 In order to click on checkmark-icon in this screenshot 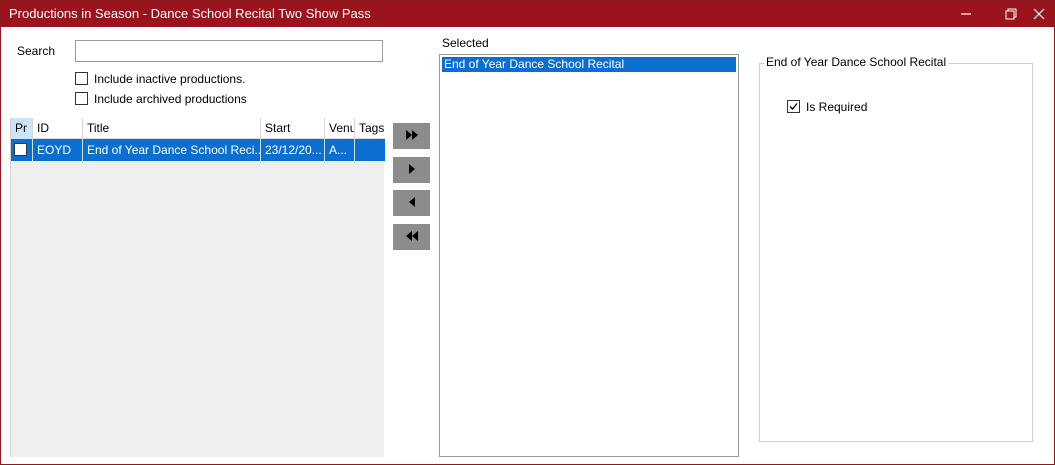, I will do `click(793, 106)`.